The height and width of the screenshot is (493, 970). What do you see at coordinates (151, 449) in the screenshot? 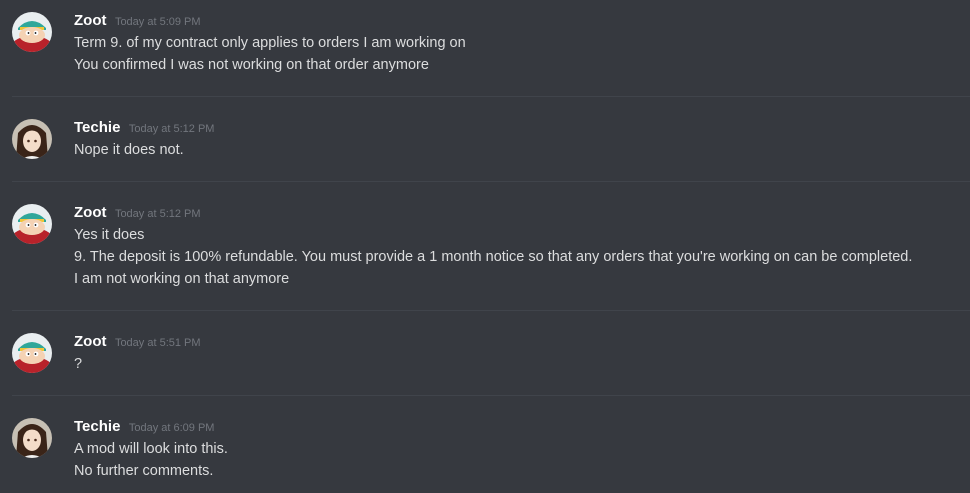
I see `message-line: A mod will look into this.` at bounding box center [151, 449].